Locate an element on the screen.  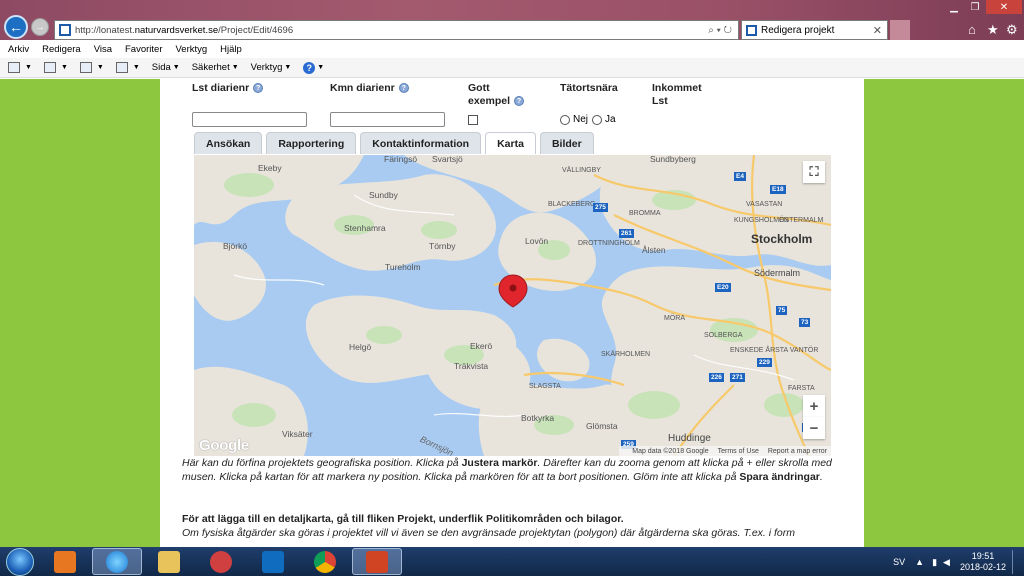
security-menu-label: Säkerhet is located at coordinates (210, 67).